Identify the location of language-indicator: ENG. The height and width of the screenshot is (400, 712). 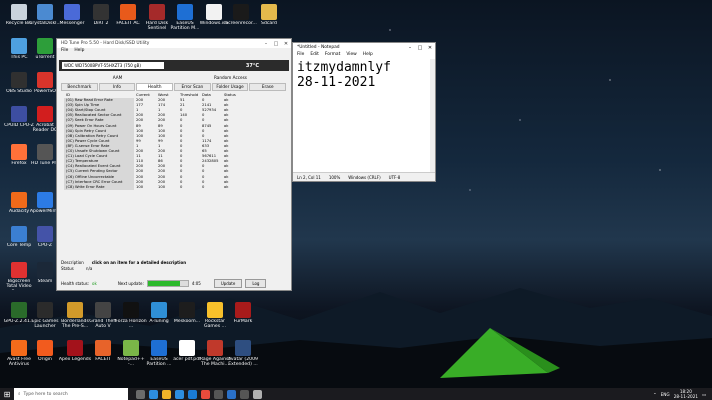
(665, 394).